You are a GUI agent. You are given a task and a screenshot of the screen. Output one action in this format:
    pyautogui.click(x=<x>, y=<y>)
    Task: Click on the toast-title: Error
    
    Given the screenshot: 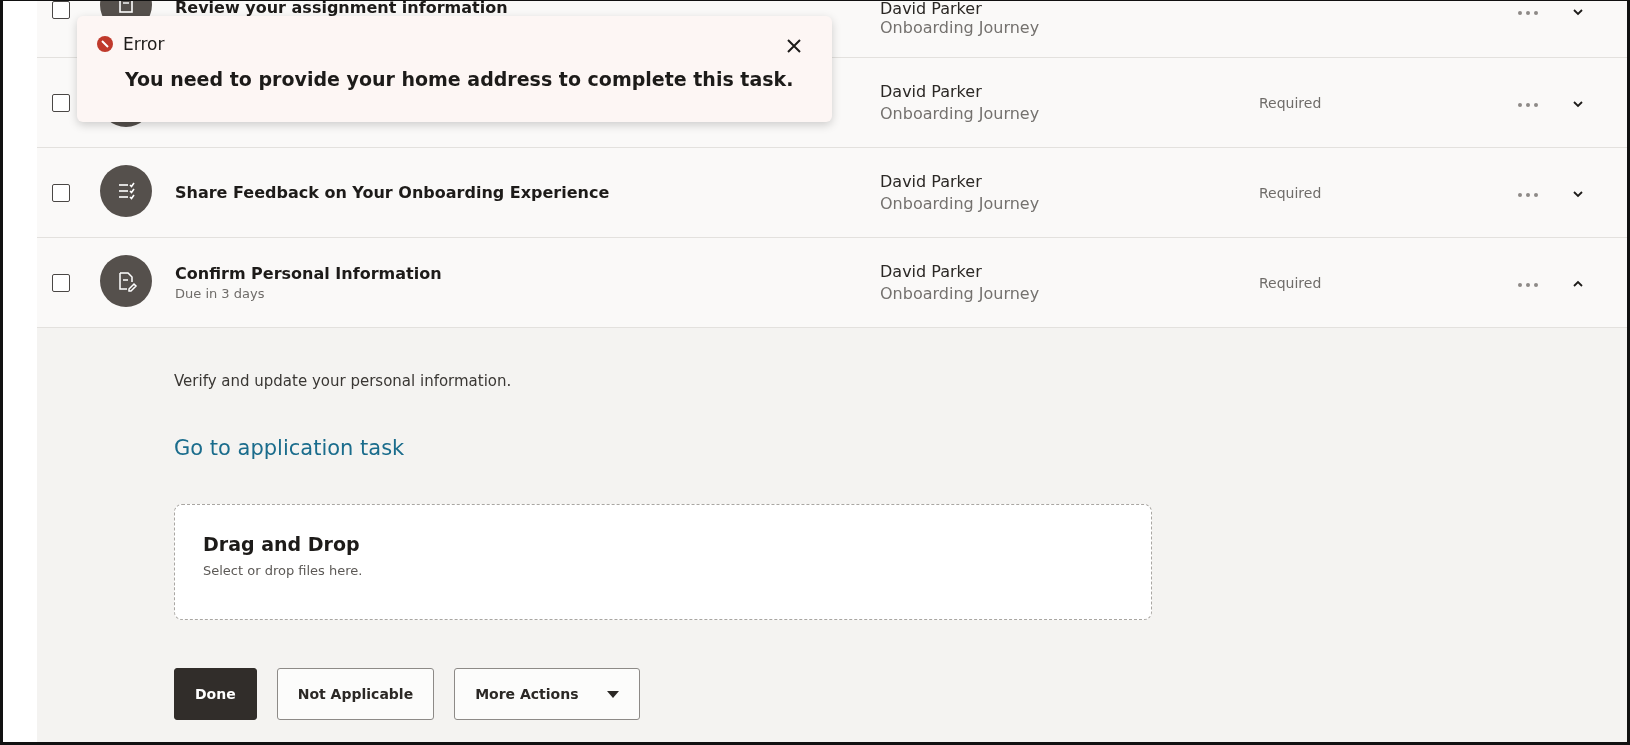 What is the action you would take?
    pyautogui.click(x=144, y=44)
    